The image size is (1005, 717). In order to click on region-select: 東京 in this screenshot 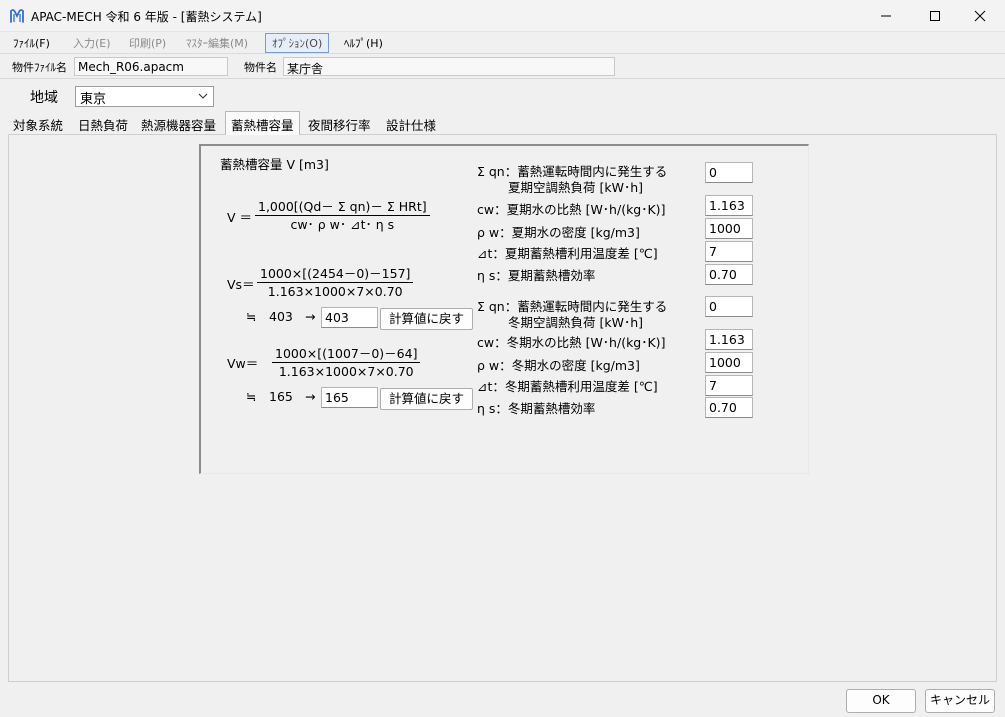, I will do `click(144, 96)`.